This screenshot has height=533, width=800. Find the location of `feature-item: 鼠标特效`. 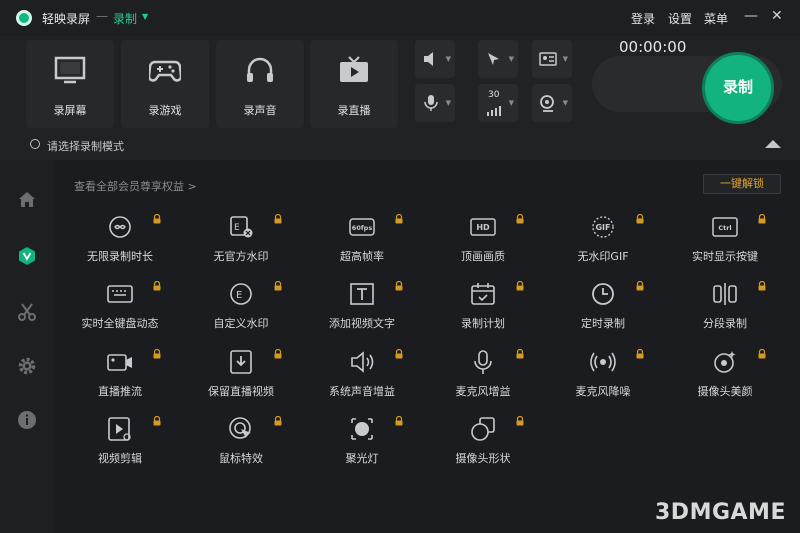

feature-item: 鼠标特效 is located at coordinates (241, 444).